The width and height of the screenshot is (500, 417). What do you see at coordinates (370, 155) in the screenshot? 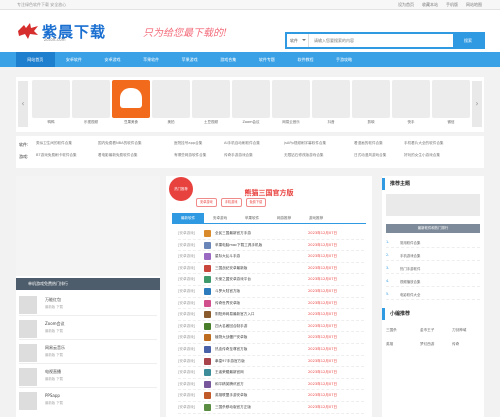
I see `tag-link: 日式动漫风游戏合集` at bounding box center [370, 155].